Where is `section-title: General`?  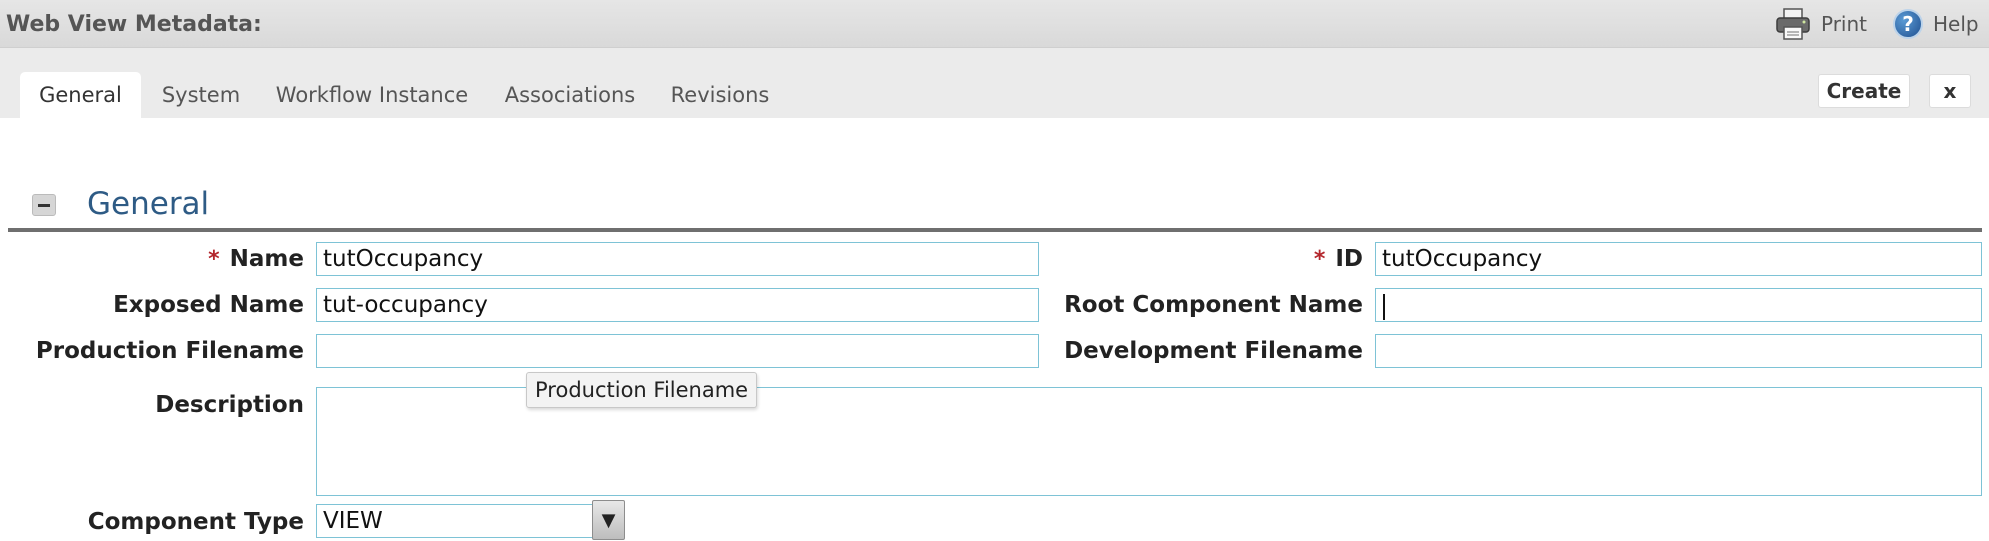
section-title: General is located at coordinates (148, 204).